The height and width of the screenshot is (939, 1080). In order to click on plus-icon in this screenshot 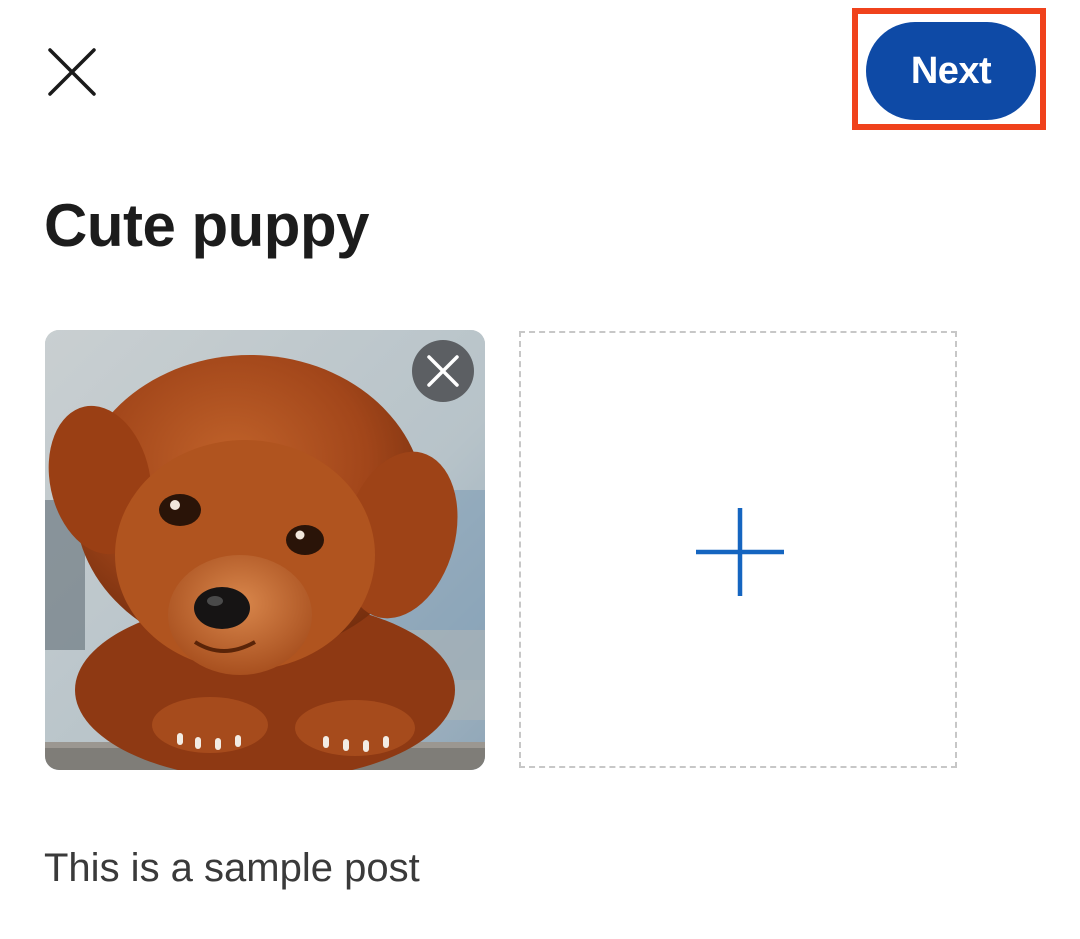, I will do `click(740, 552)`.